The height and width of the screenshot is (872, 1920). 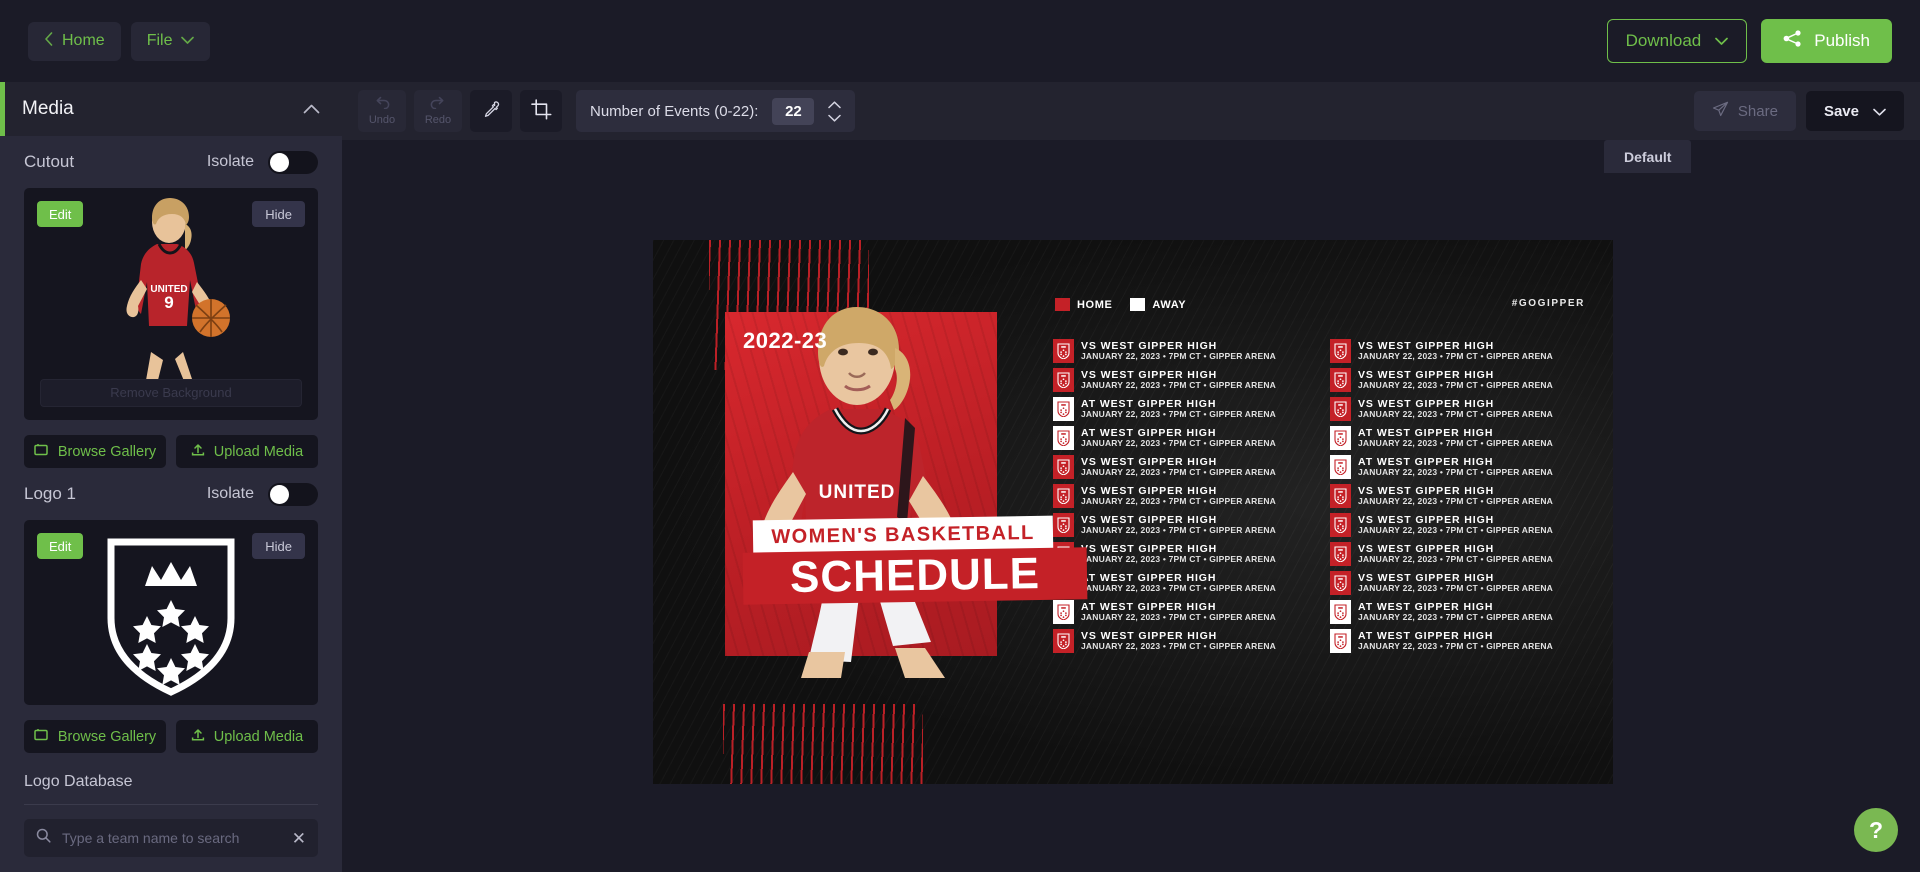 What do you see at coordinates (258, 451) in the screenshot?
I see `cutout-upload-media-label: Upload Media` at bounding box center [258, 451].